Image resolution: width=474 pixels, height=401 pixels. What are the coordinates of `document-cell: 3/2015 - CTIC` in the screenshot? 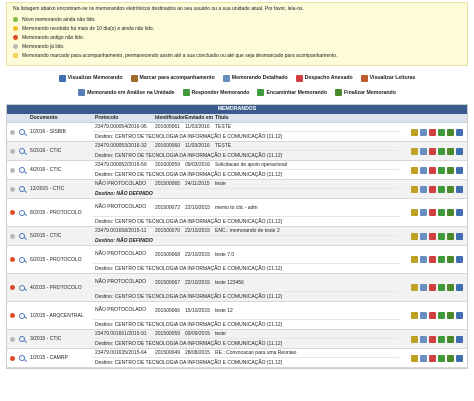 It's located at (60, 339).